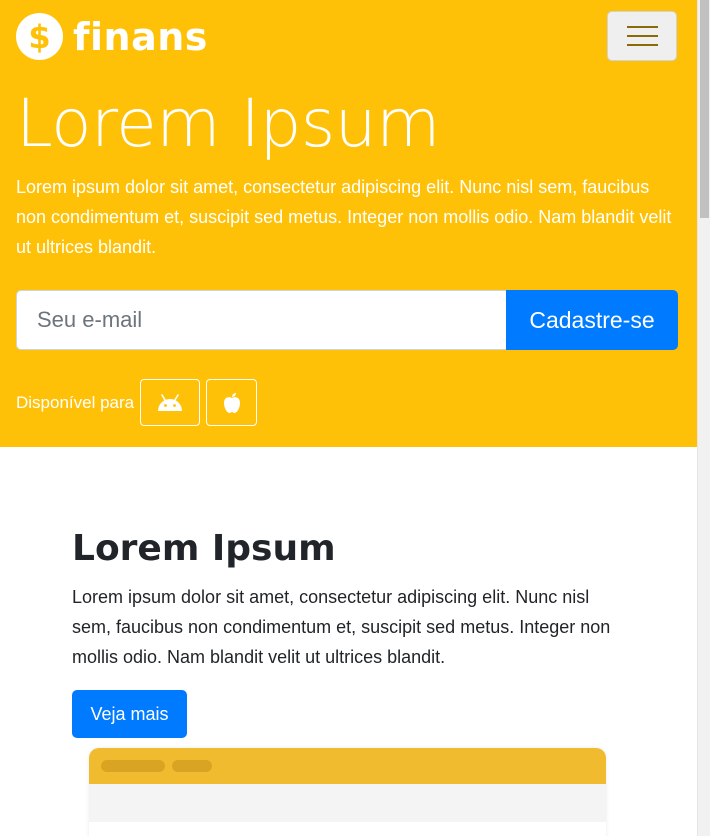 This screenshot has width=710, height=836. I want to click on scrollbar-thumb, so click(704, 109).